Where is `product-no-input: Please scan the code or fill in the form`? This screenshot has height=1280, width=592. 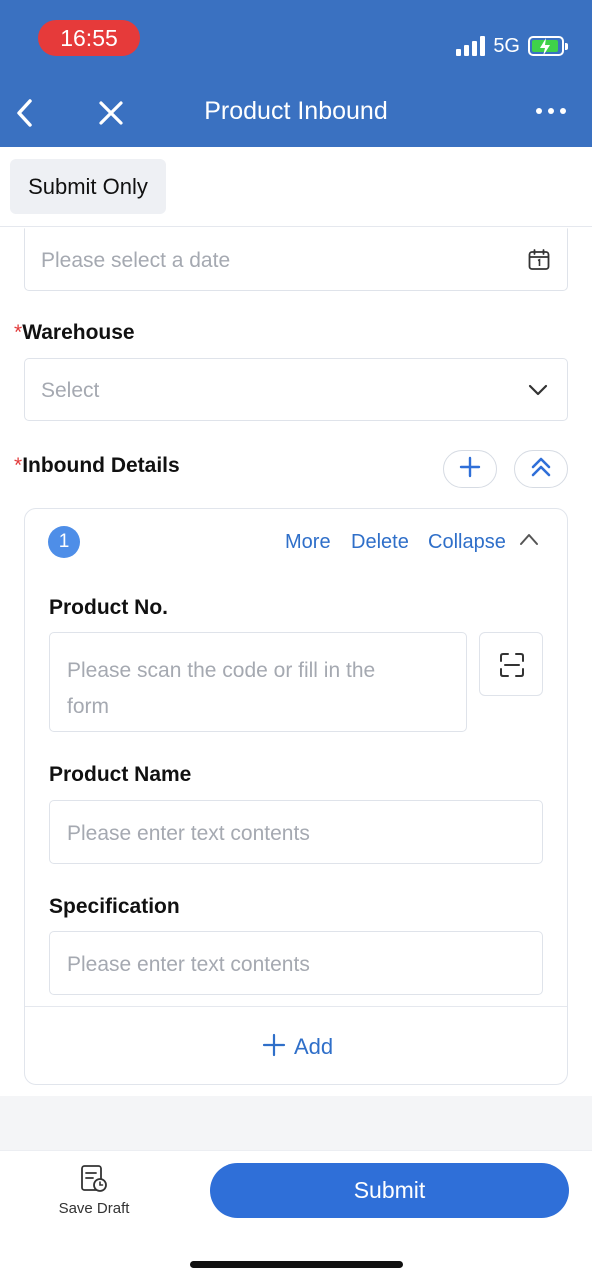
product-no-input: Please scan the code or fill in the form is located at coordinates (258, 682).